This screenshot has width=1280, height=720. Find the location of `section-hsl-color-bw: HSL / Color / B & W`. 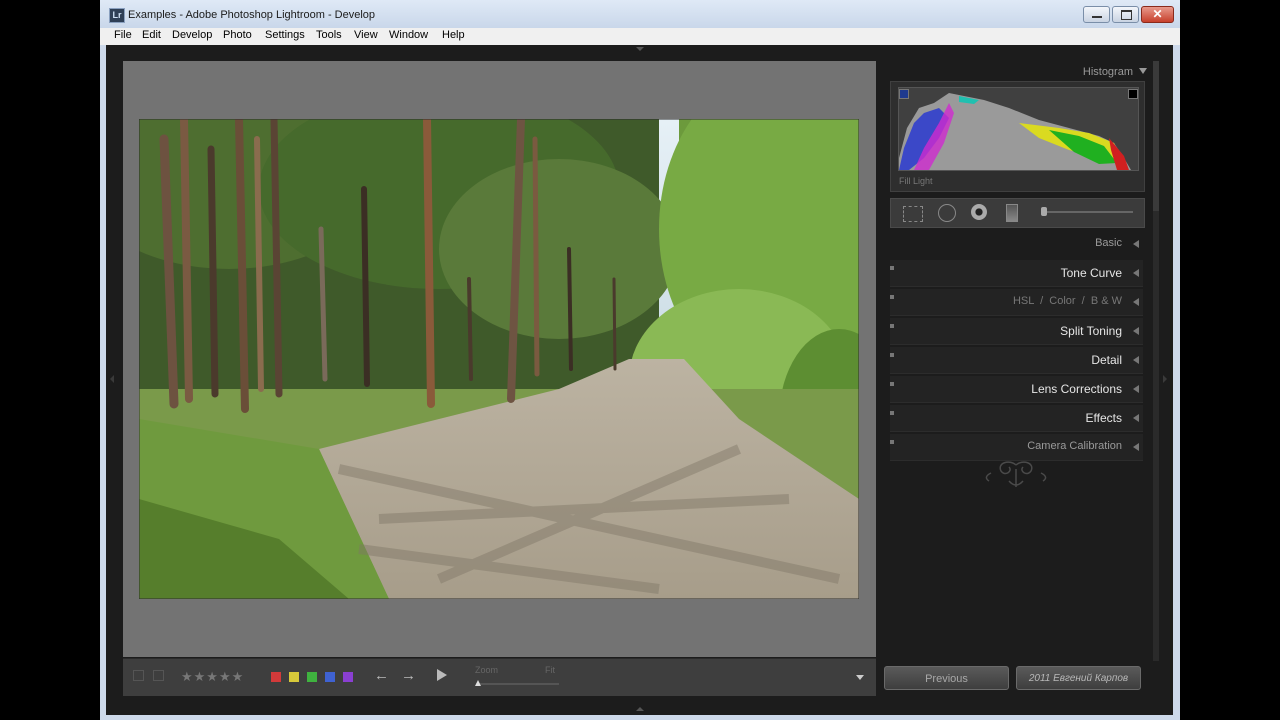

section-hsl-color-bw: HSL / Color / B & W is located at coordinates (1016, 302).